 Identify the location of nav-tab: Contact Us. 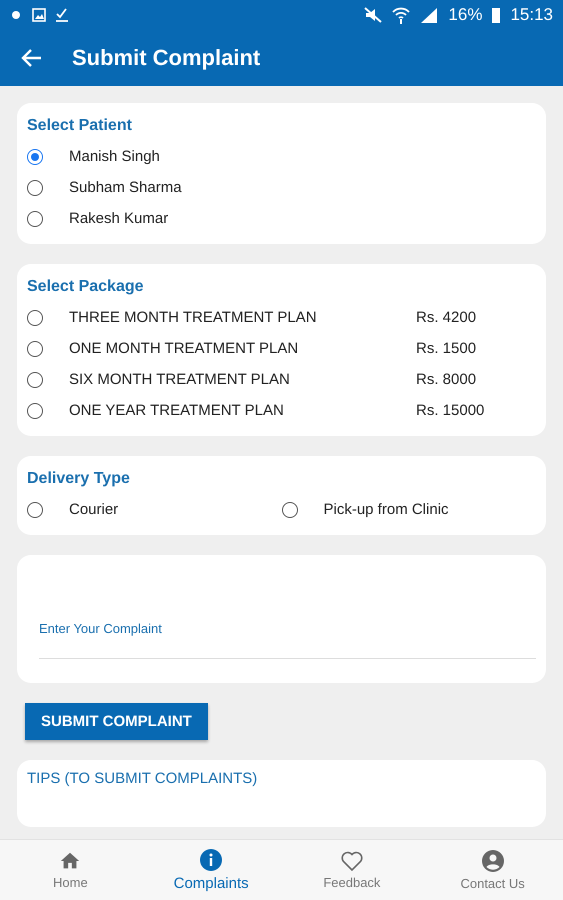
(492, 870).